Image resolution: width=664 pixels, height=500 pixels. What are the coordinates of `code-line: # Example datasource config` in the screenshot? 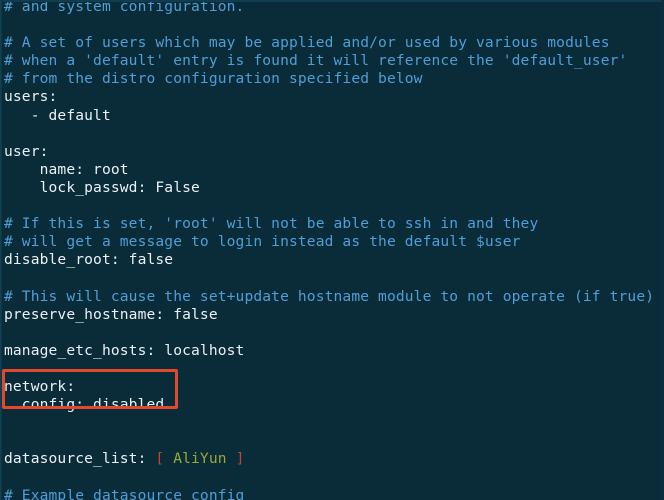 It's located at (332, 493).